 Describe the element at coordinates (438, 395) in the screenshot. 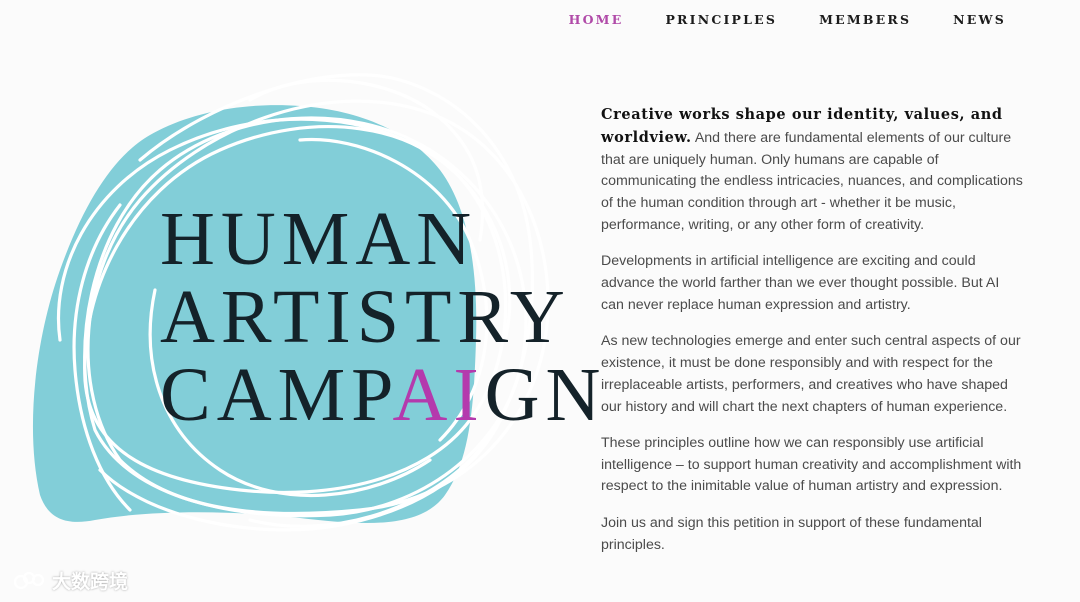

I see `hero-title-ai-highlight: AI` at that location.